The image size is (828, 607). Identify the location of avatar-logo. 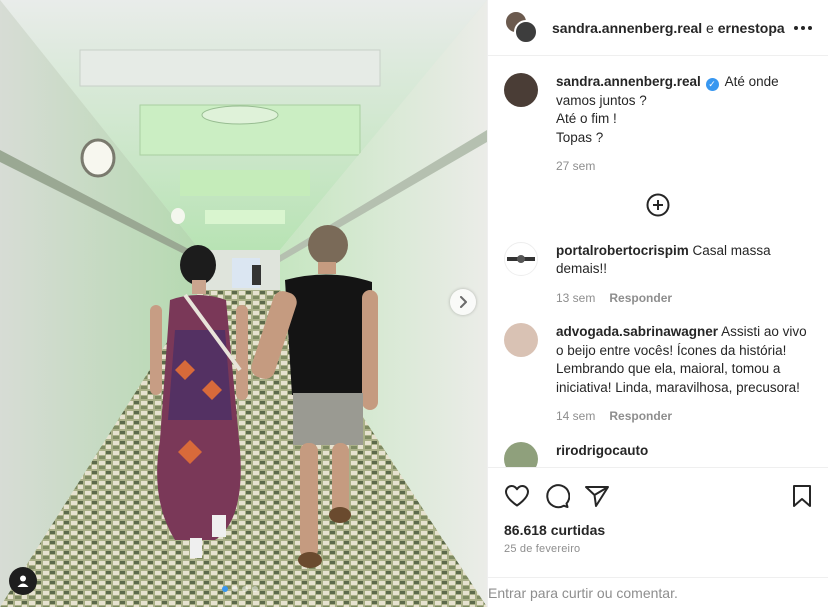
(521, 258).